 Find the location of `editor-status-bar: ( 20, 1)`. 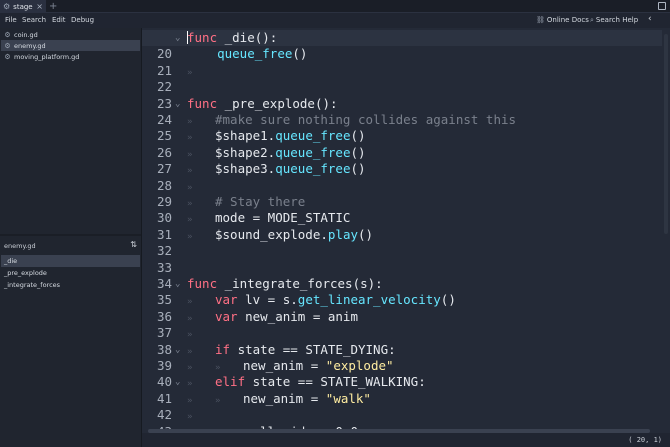

editor-status-bar: ( 20, 1) is located at coordinates (406, 440).